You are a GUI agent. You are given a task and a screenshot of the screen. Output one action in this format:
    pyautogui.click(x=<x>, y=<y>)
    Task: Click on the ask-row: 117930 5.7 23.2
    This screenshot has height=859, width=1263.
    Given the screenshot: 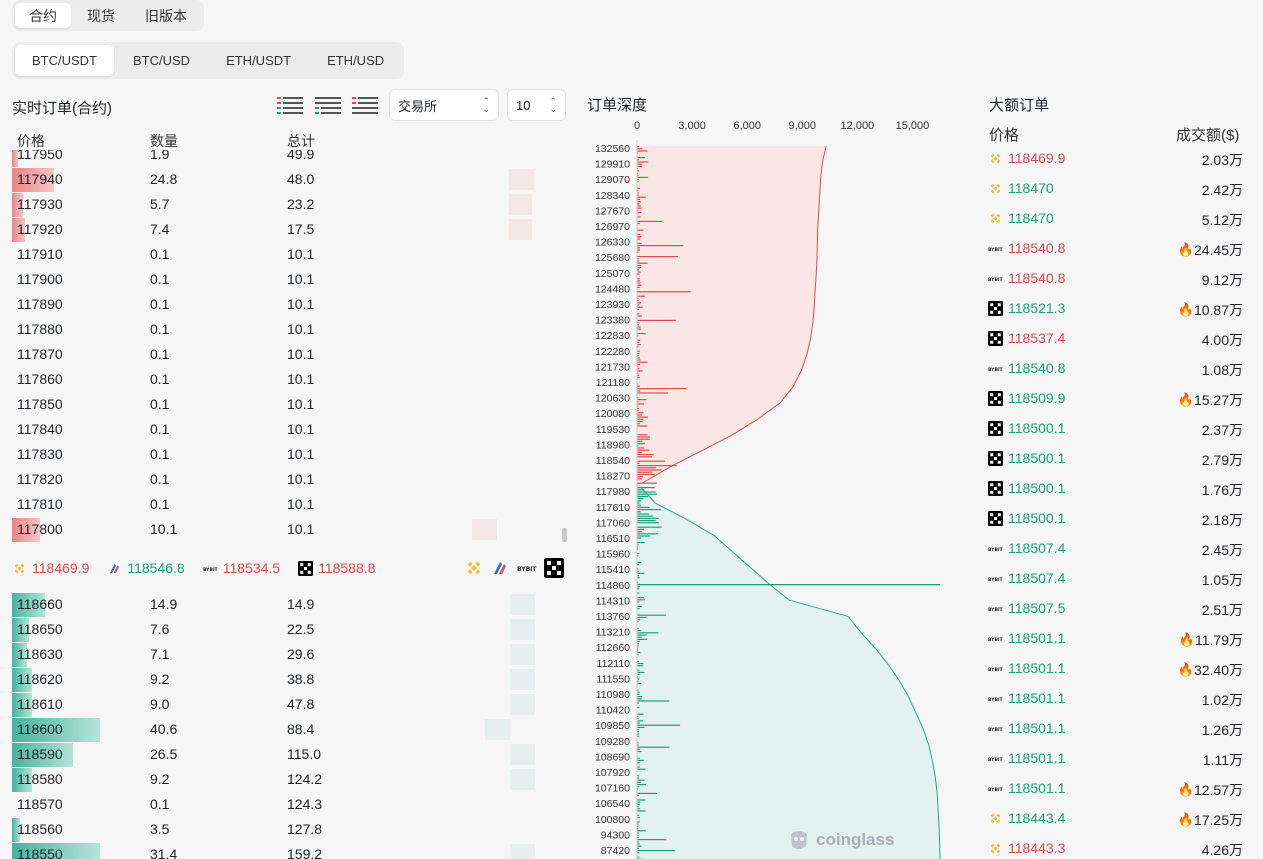 What is the action you would take?
    pyautogui.click(x=292, y=204)
    